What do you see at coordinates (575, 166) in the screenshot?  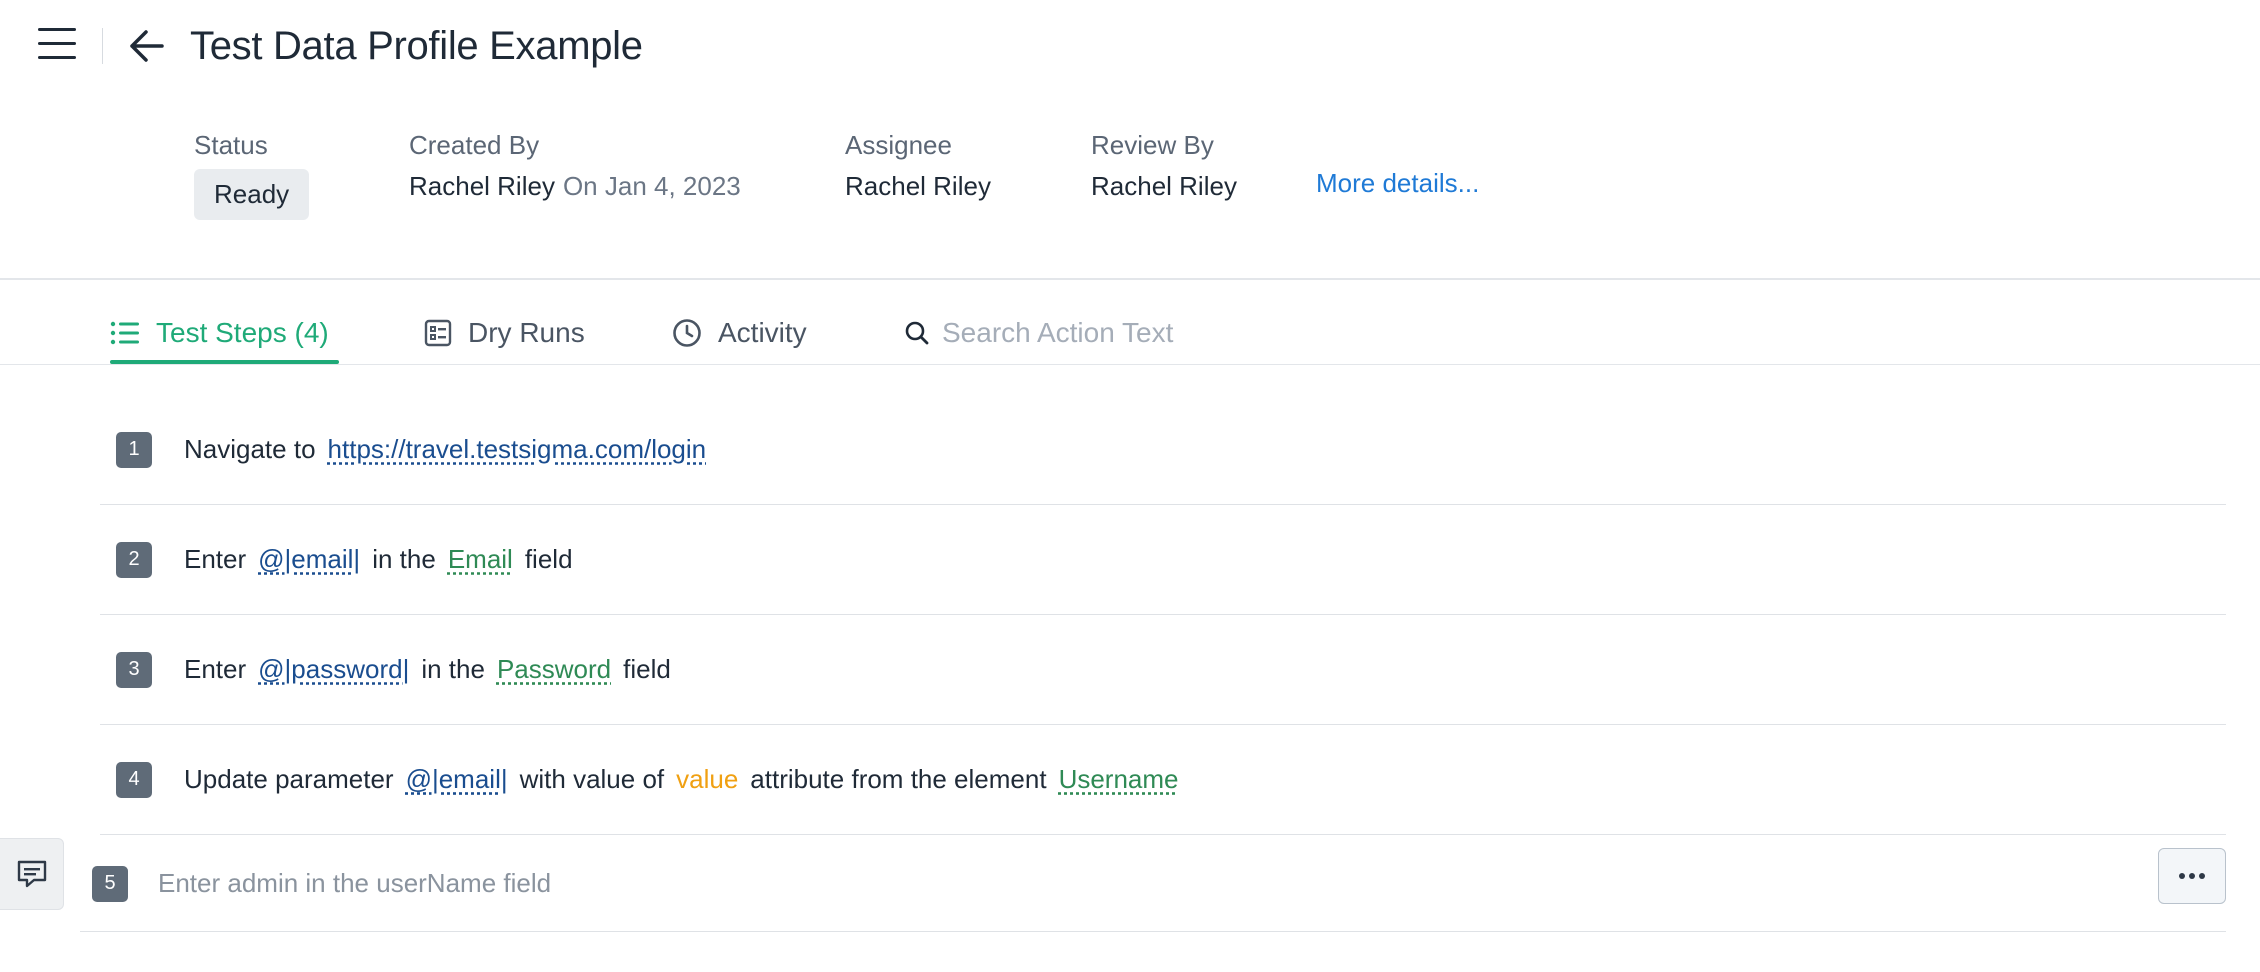 I see `created-by-field: Created By Rachel Riley On Jan 4, 2023` at bounding box center [575, 166].